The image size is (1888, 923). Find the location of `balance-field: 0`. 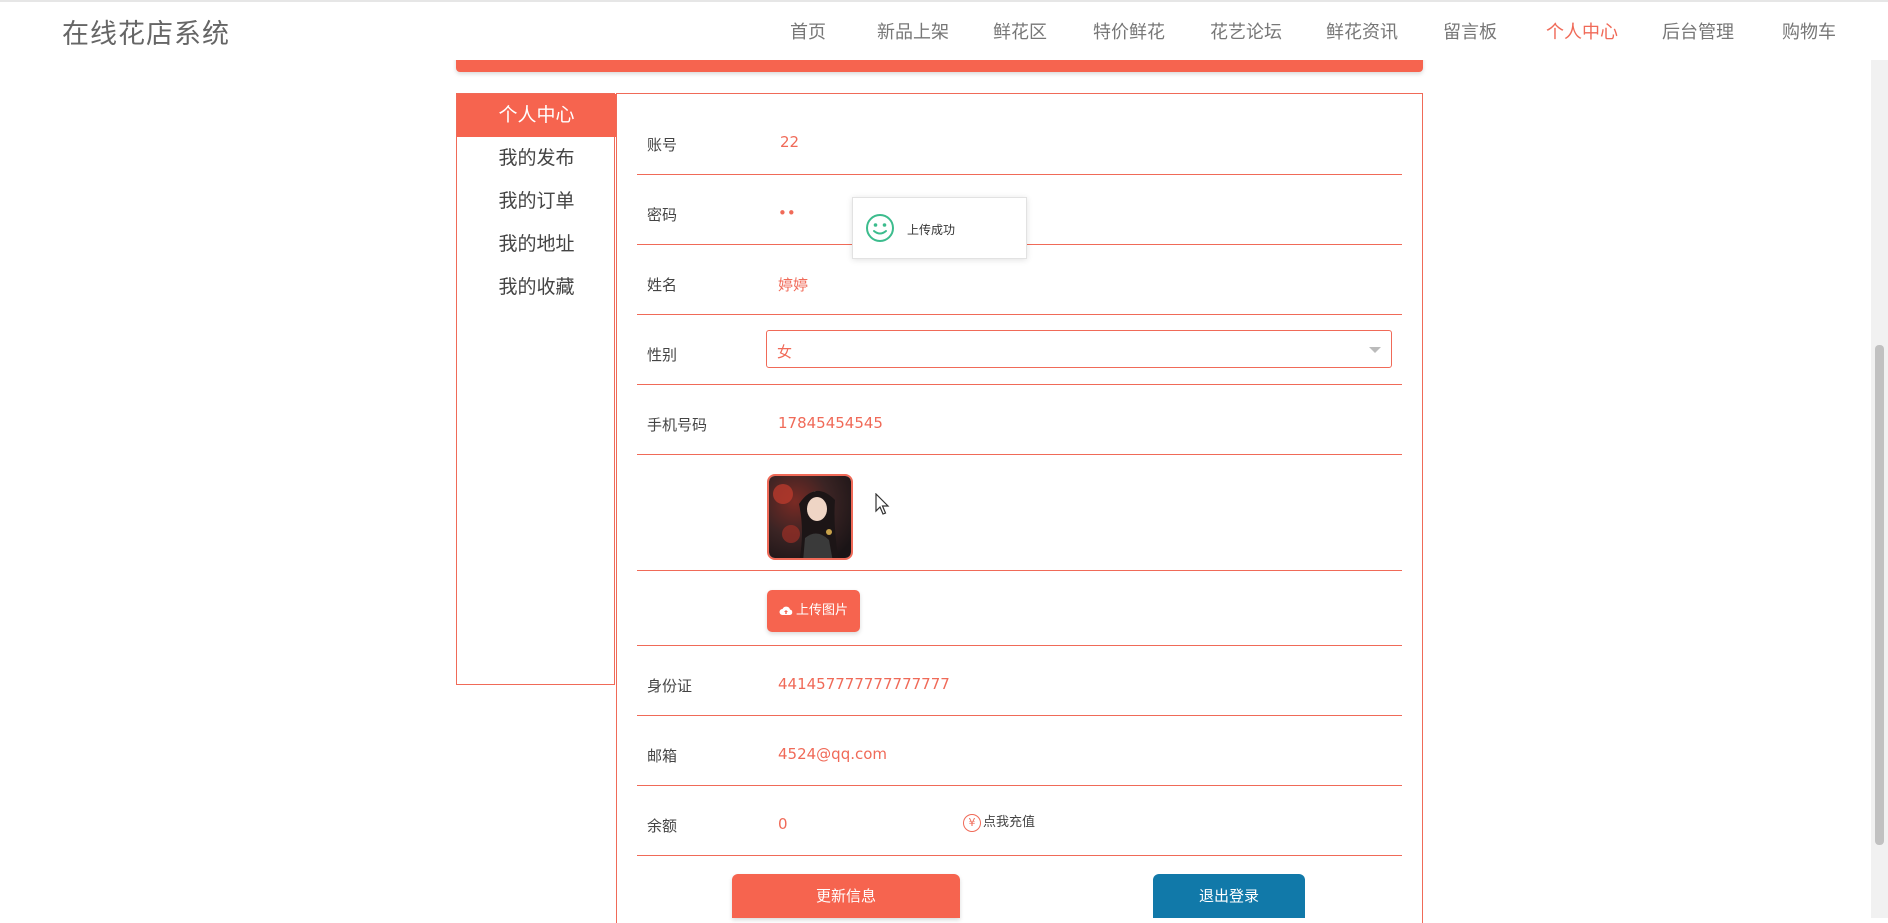

balance-field: 0 is located at coordinates (783, 824).